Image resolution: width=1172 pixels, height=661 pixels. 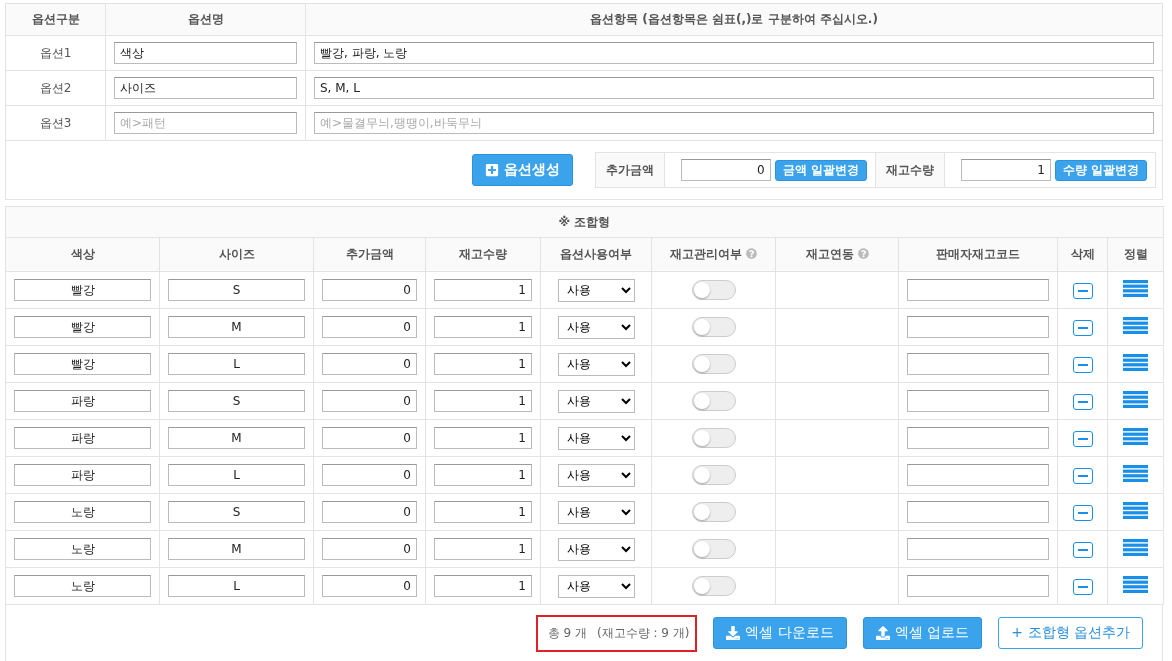 I want to click on input-field: 예>패턴, so click(x=205, y=123).